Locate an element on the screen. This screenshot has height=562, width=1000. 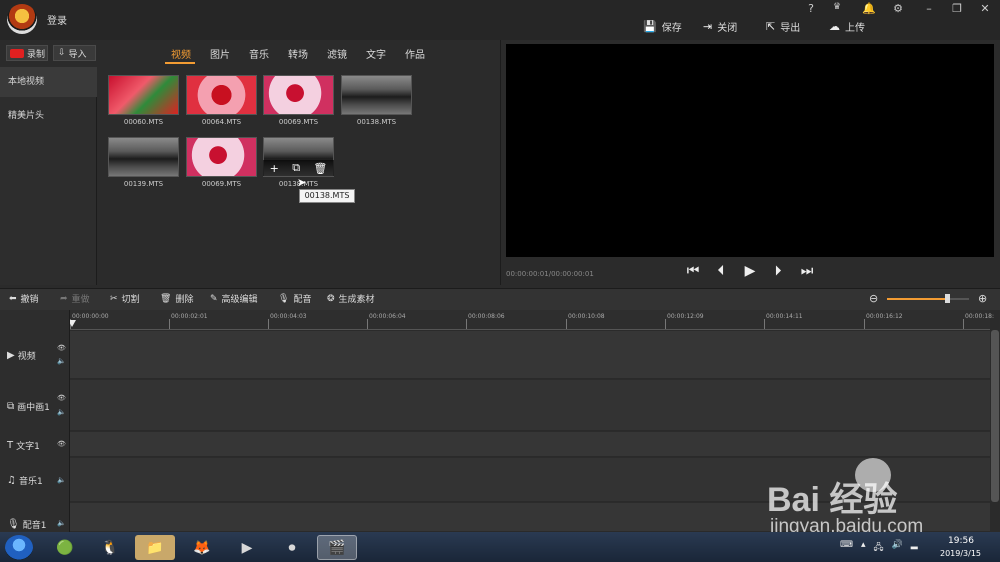
generate-material-button: ❂ 生成素材 is located at coordinates (351, 299).